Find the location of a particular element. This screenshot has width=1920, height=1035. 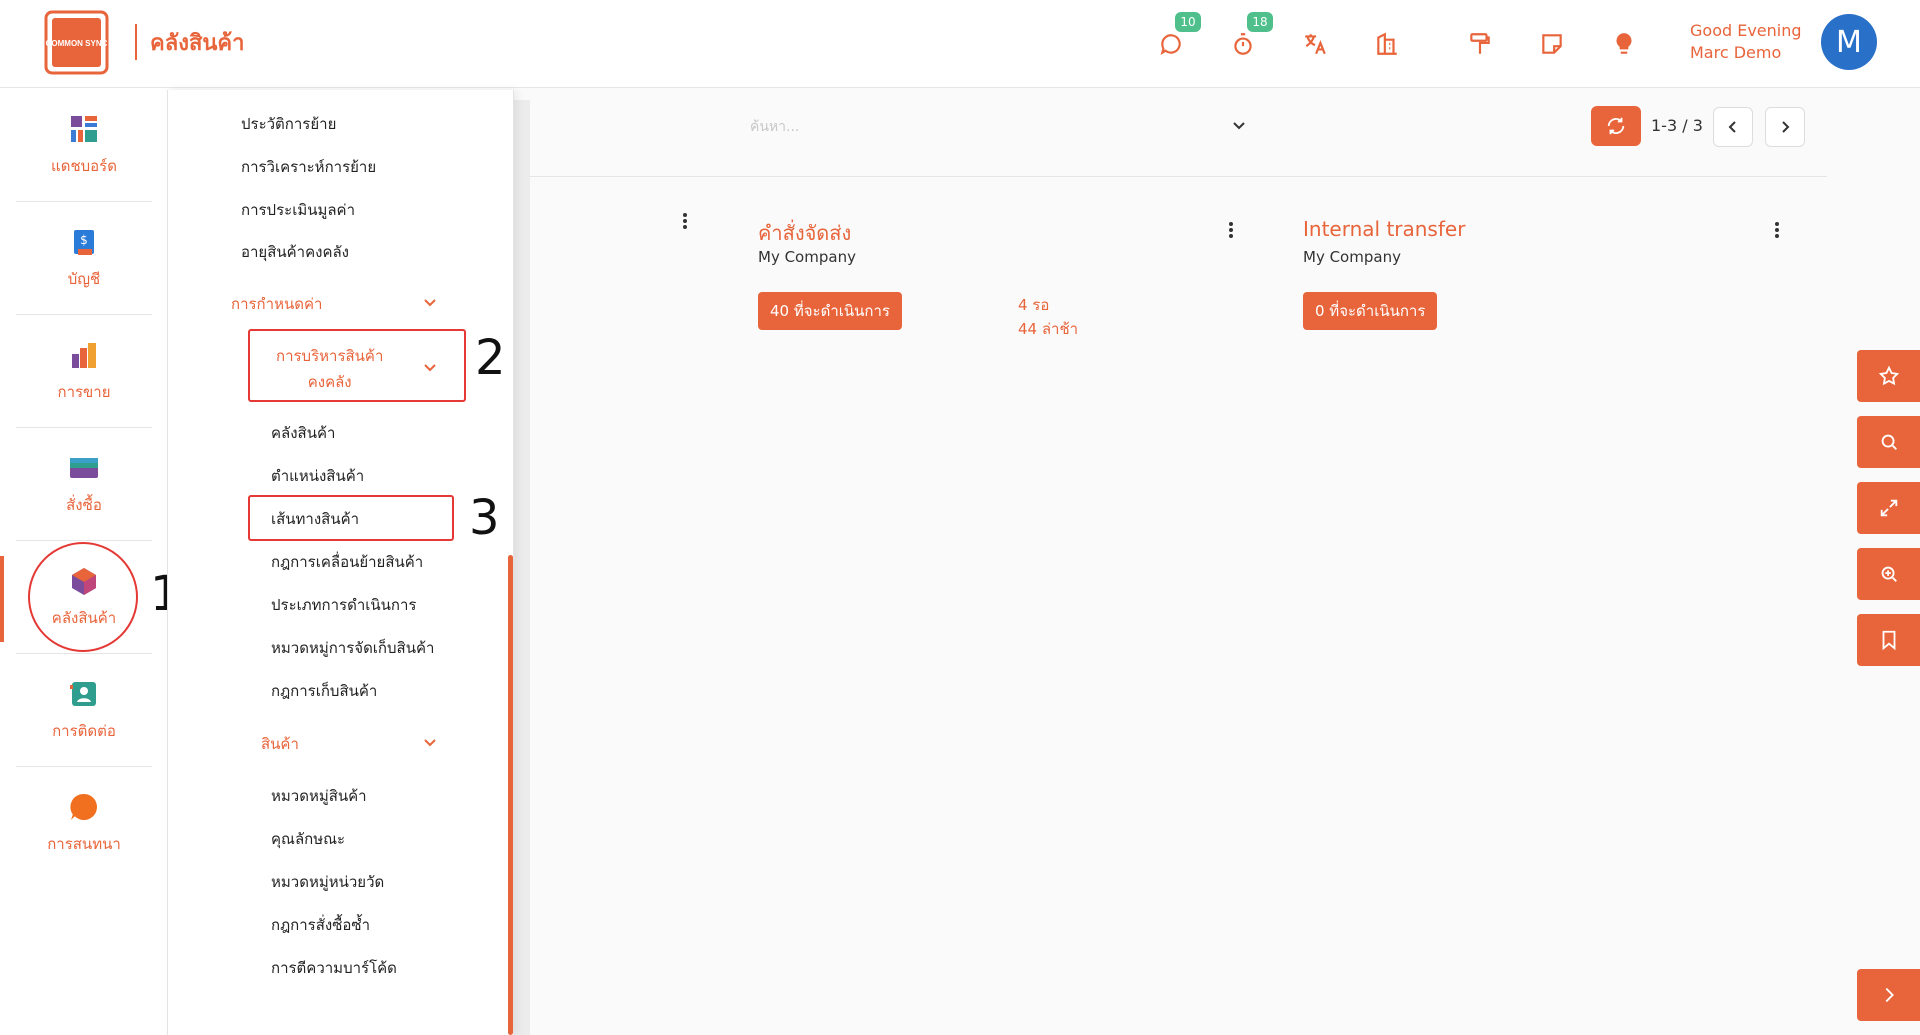

card-stat-late: 44 ล่าช้า is located at coordinates (1048, 329).